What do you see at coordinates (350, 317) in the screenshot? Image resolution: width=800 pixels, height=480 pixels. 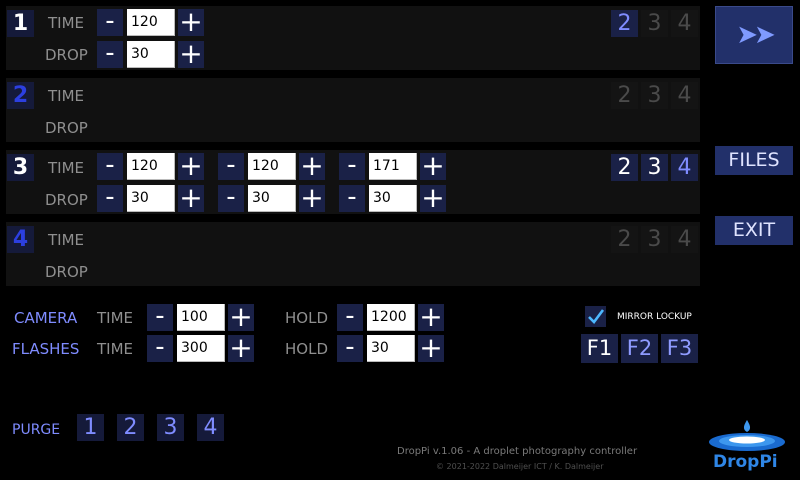 I see `camera-hold-minus-button: -` at bounding box center [350, 317].